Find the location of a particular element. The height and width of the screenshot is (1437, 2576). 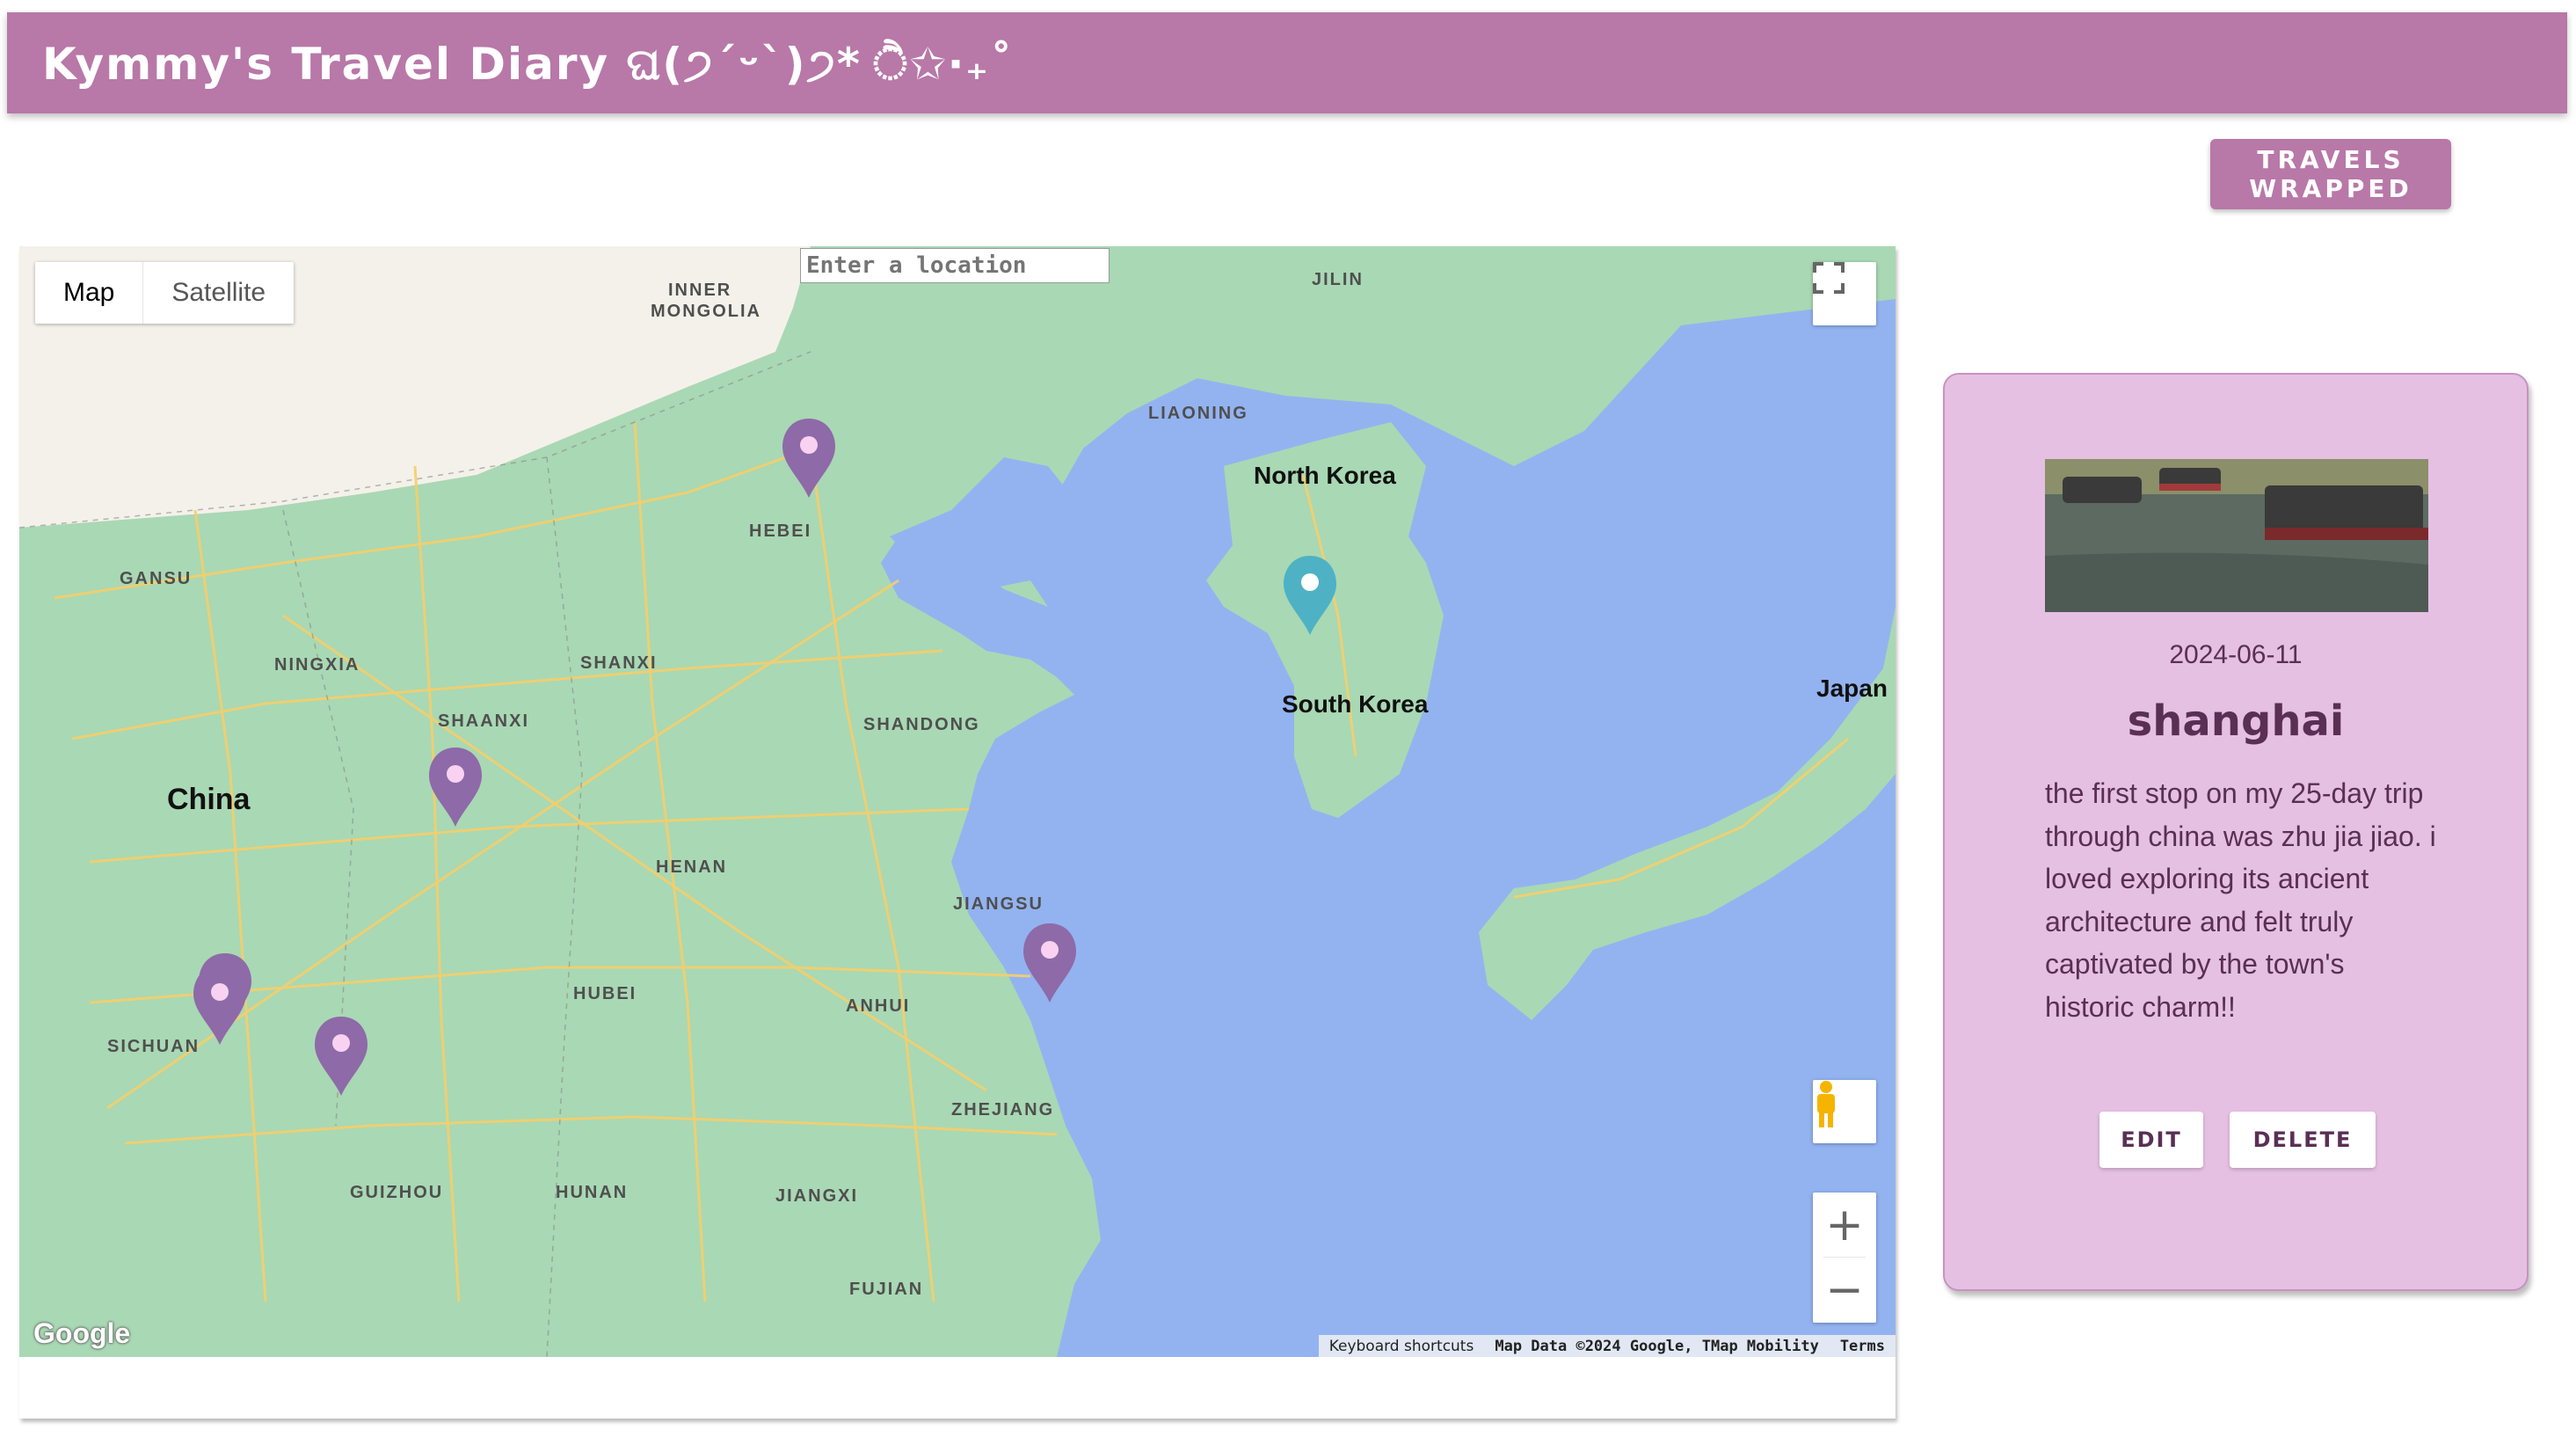

boat-photo-image is located at coordinates (2236, 535).